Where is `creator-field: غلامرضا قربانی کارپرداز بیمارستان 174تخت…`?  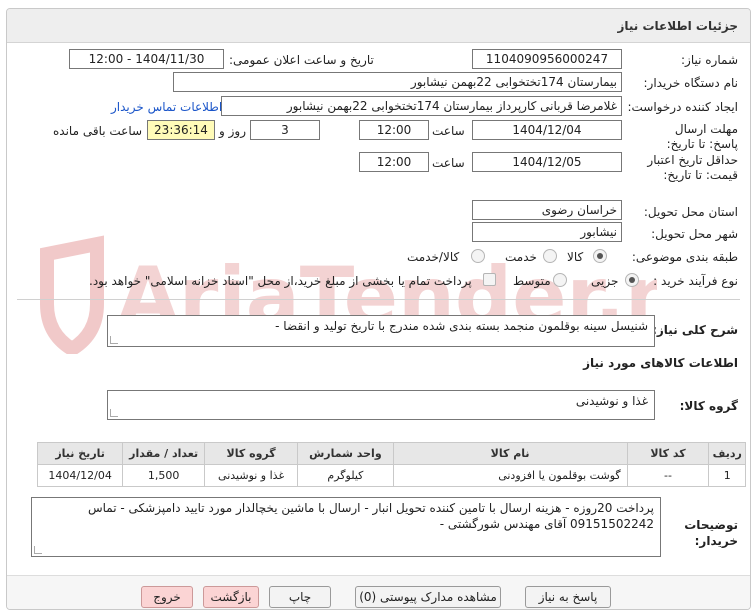
creator-field: غلامرضا قربانی کارپرداز بیمارستان 174تخت… is located at coordinates (421, 106).